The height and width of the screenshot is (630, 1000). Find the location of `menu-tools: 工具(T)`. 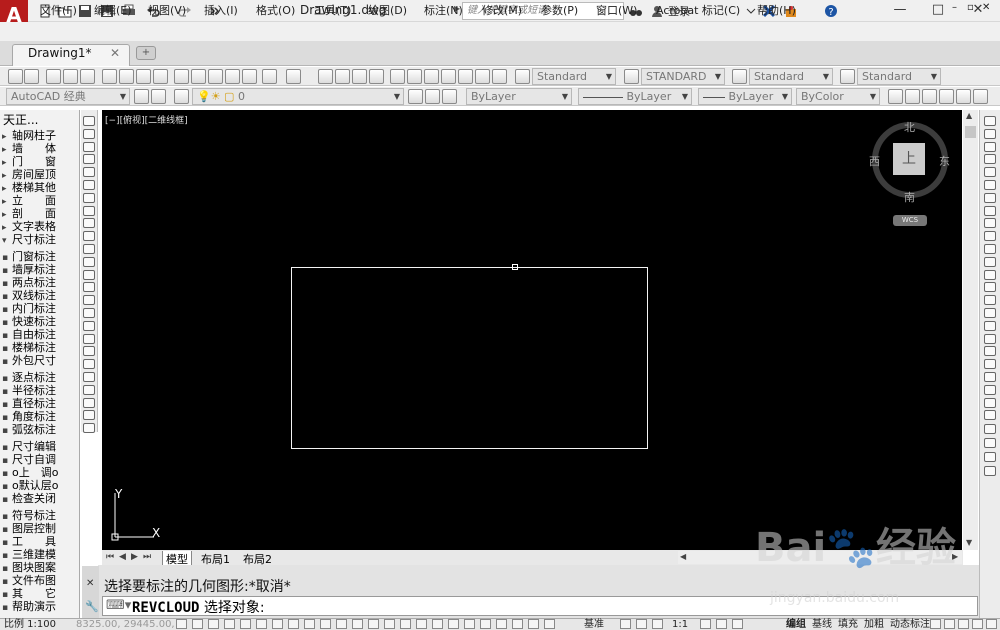

menu-tools: 工具(T) is located at coordinates (332, 10).